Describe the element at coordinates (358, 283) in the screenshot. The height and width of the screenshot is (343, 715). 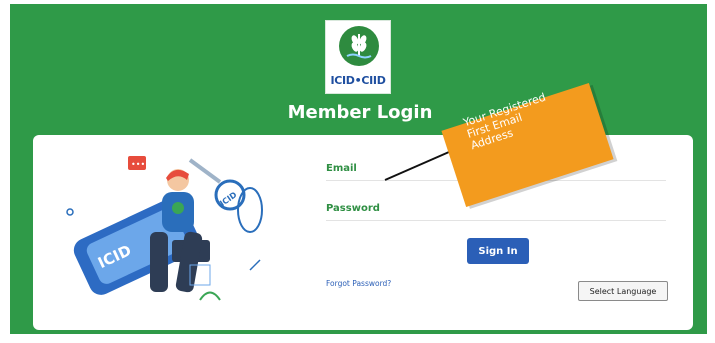
I see `forgot-password-link: Forgot Password?` at that location.